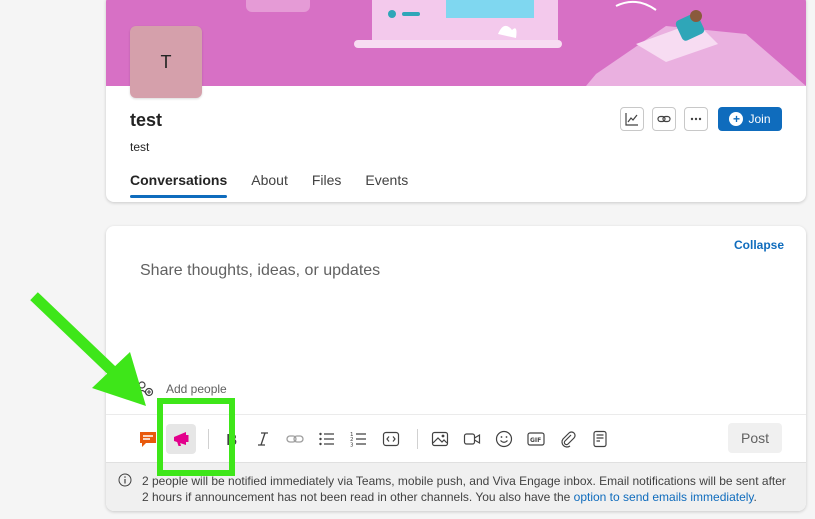  I want to click on code-button, so click(391, 439).